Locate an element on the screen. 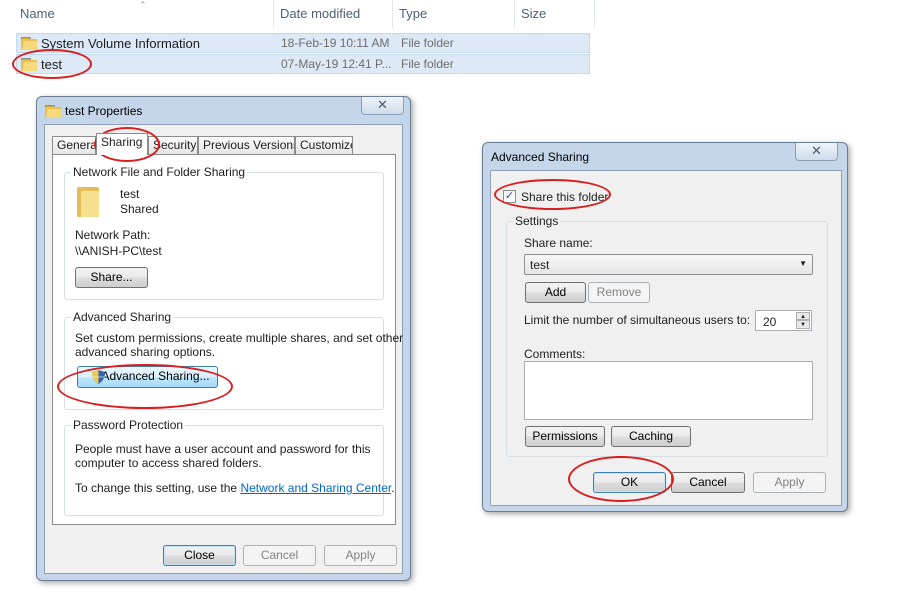 The image size is (900, 601). folder-status: Shared is located at coordinates (139, 209).